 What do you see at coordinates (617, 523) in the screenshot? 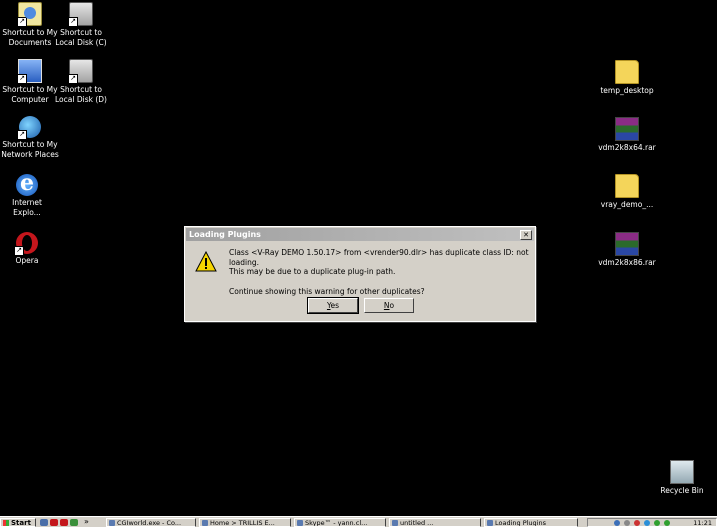
I see `tray-network-icon` at bounding box center [617, 523].